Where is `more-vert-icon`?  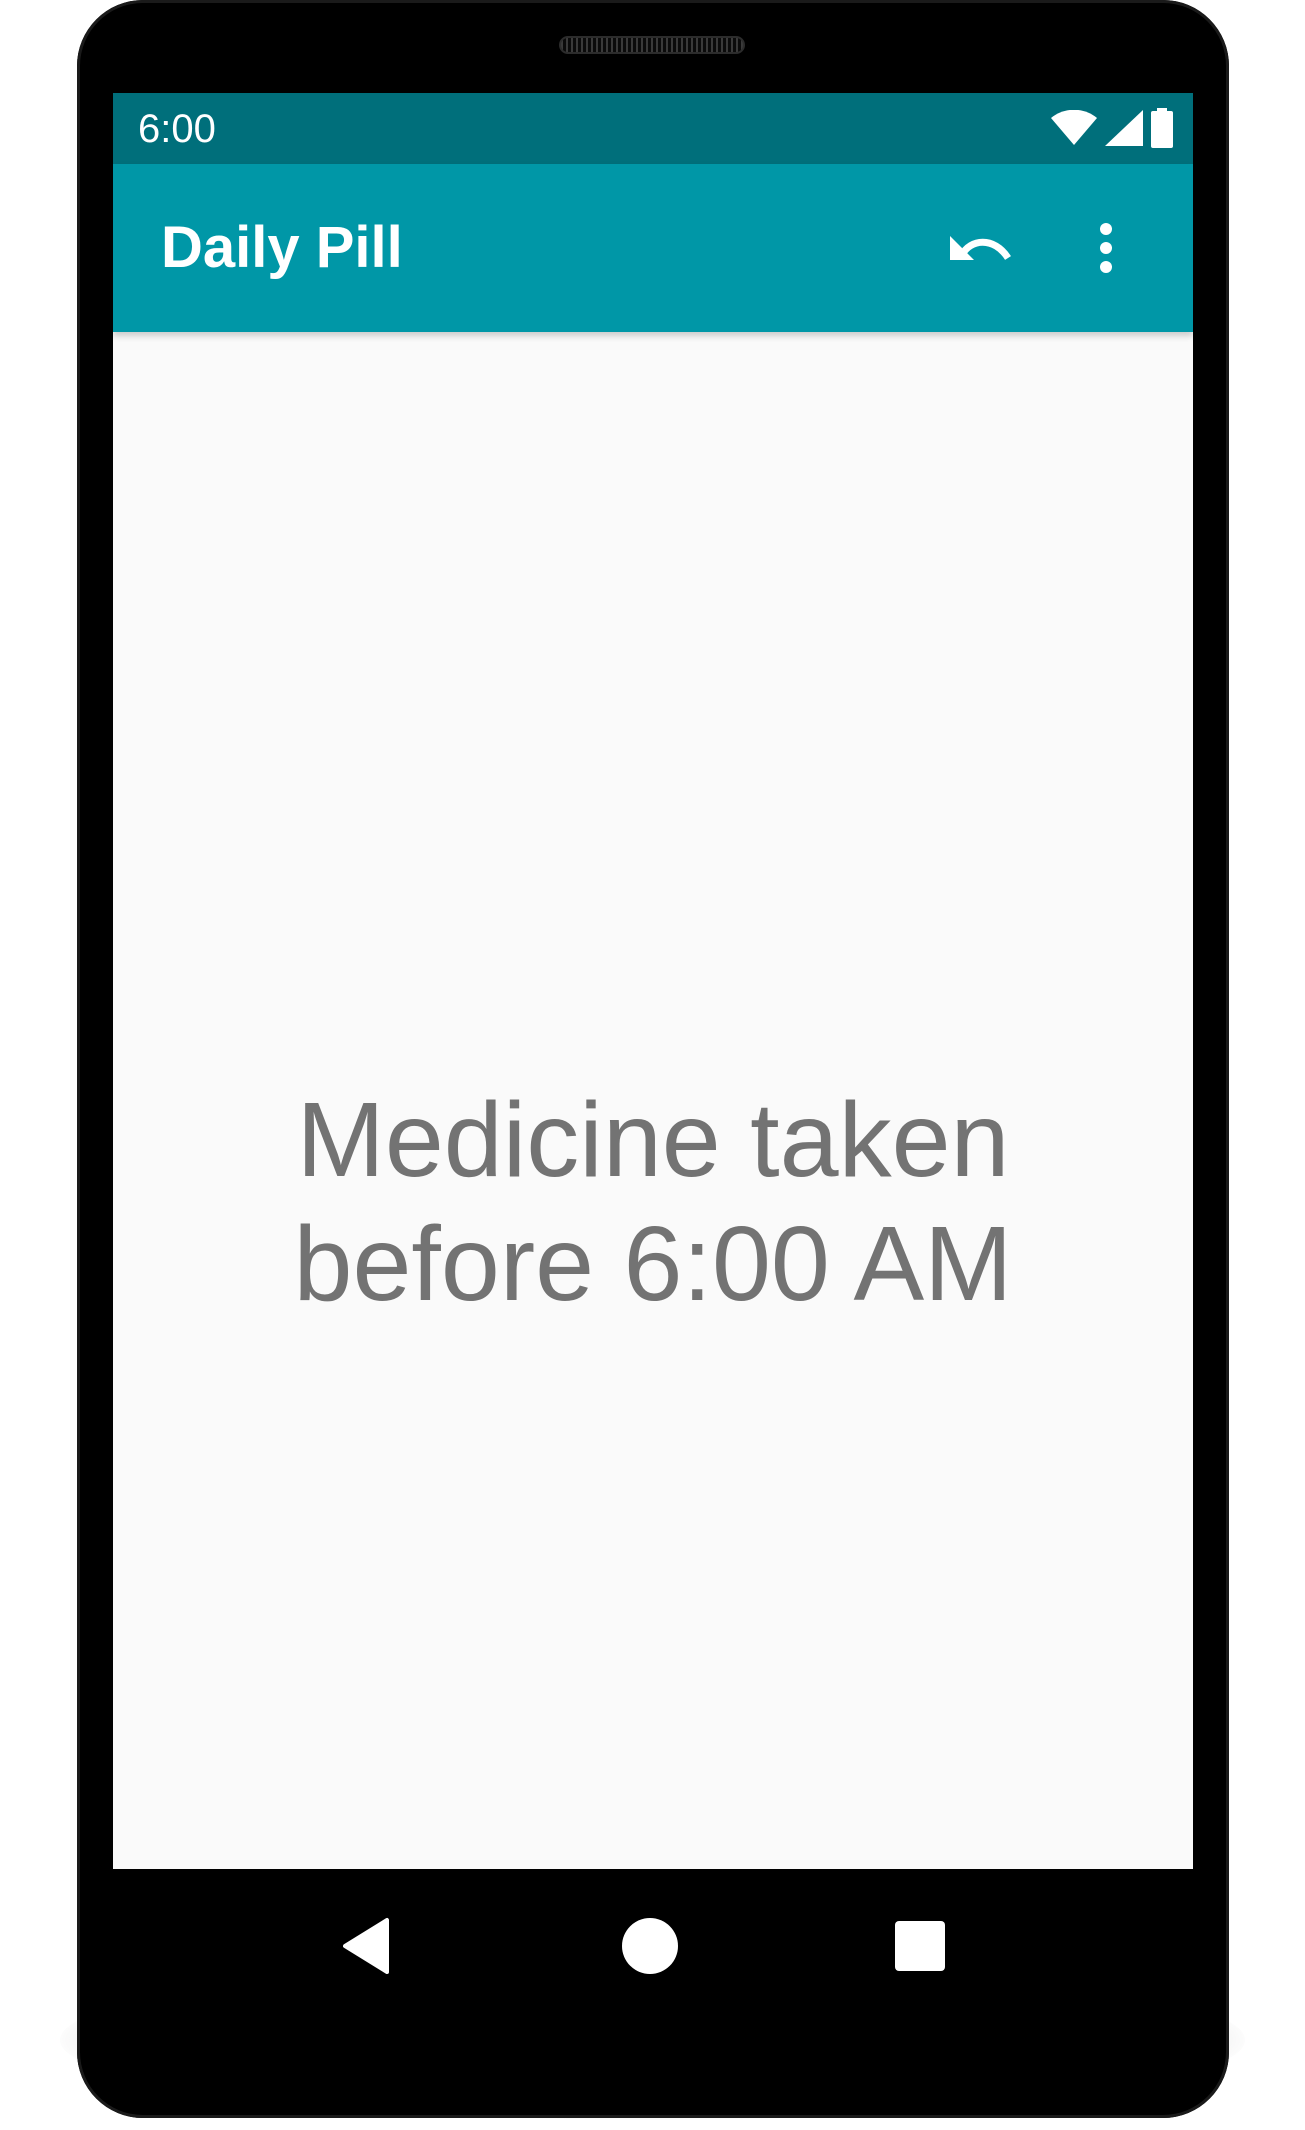
more-vert-icon is located at coordinates (1106, 250).